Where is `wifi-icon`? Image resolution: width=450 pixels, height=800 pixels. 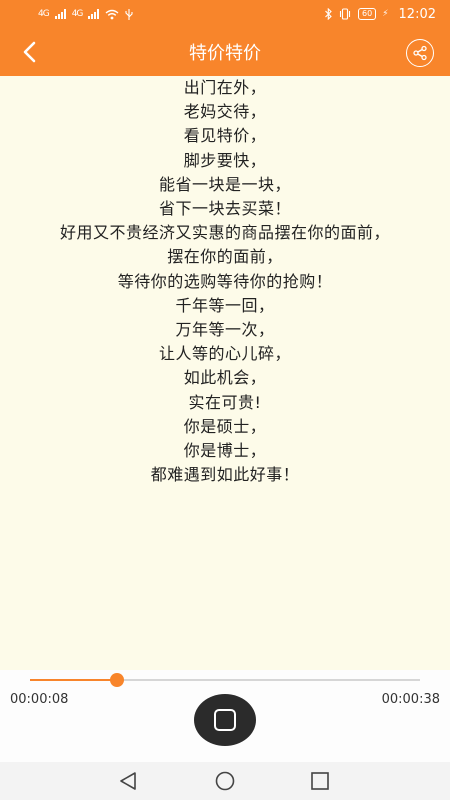
wifi-icon is located at coordinates (112, 14).